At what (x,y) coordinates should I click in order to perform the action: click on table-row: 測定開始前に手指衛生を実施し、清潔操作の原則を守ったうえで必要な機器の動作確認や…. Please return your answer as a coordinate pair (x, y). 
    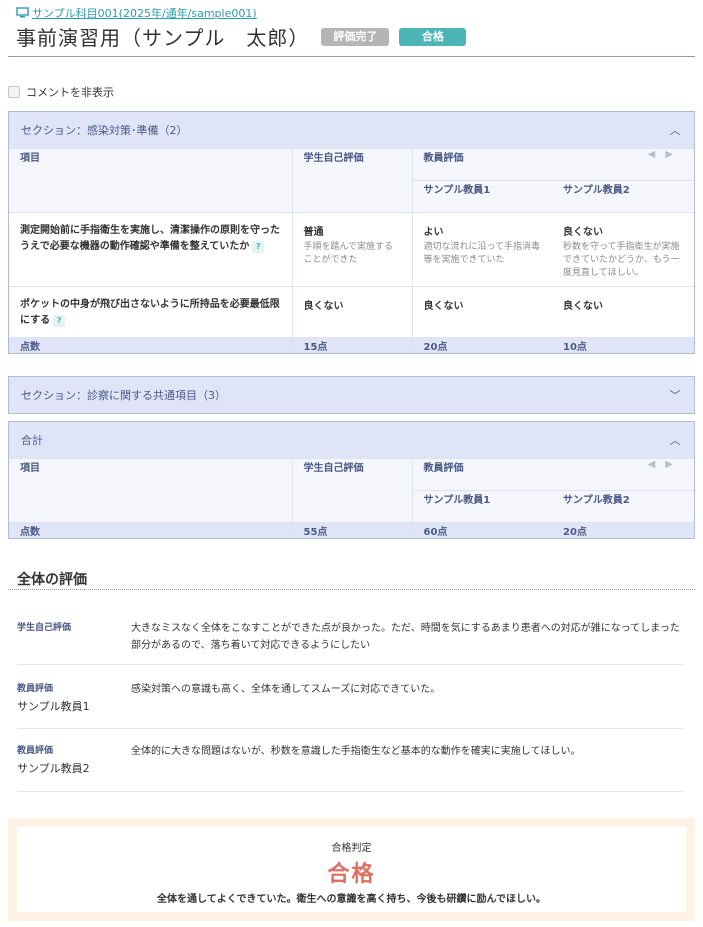
    Looking at the image, I should click on (351, 249).